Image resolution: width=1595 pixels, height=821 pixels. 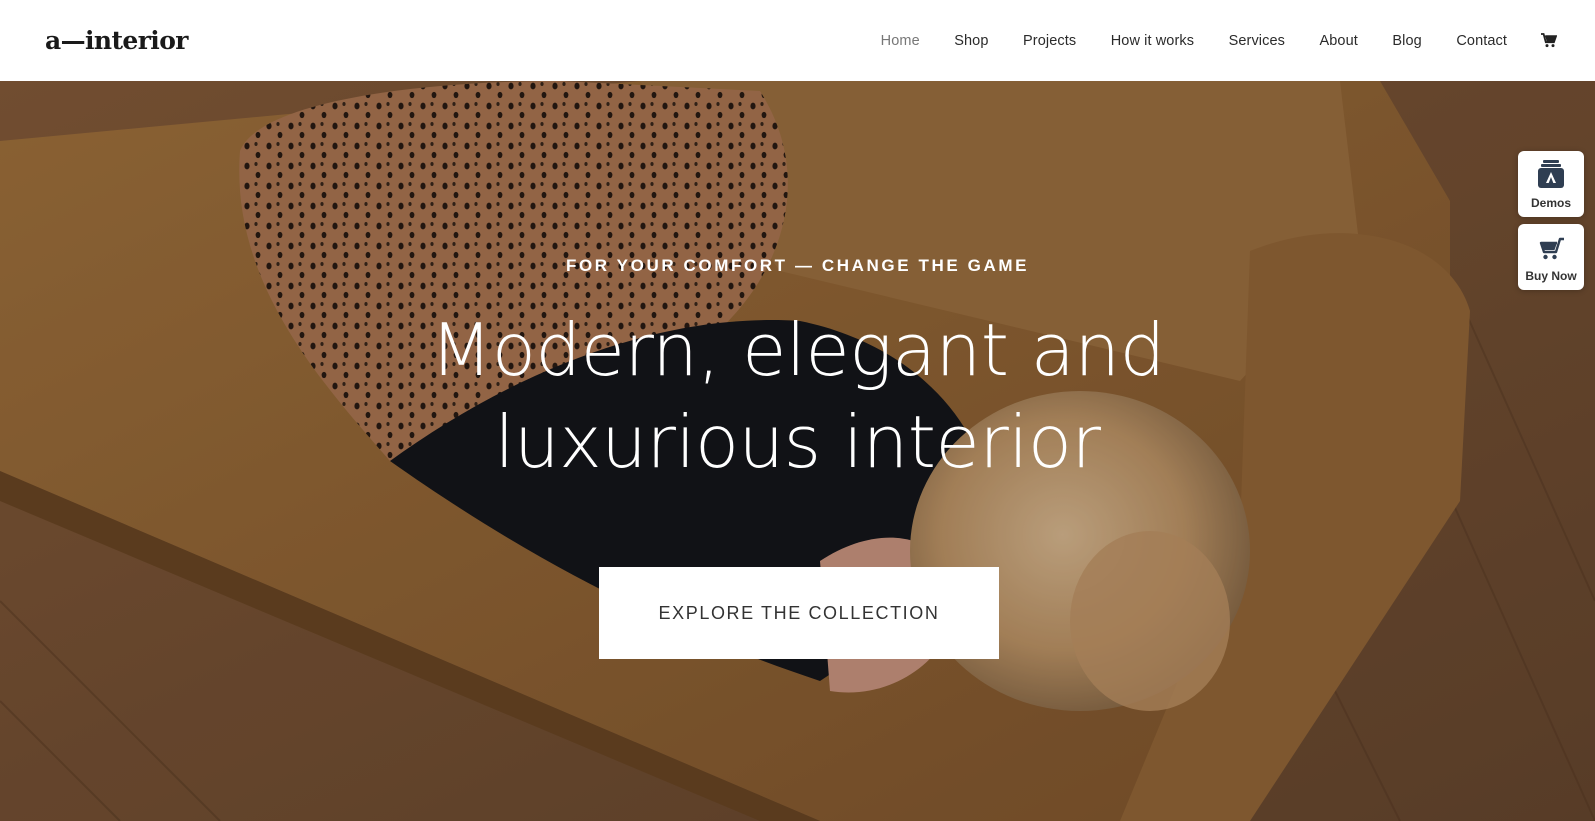 What do you see at coordinates (798, 442) in the screenshot?
I see `hero-headline-line-2: luxurious interior` at bounding box center [798, 442].